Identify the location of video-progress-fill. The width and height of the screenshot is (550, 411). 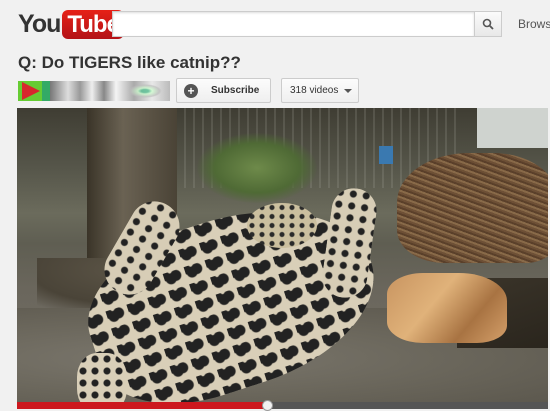
(142, 405).